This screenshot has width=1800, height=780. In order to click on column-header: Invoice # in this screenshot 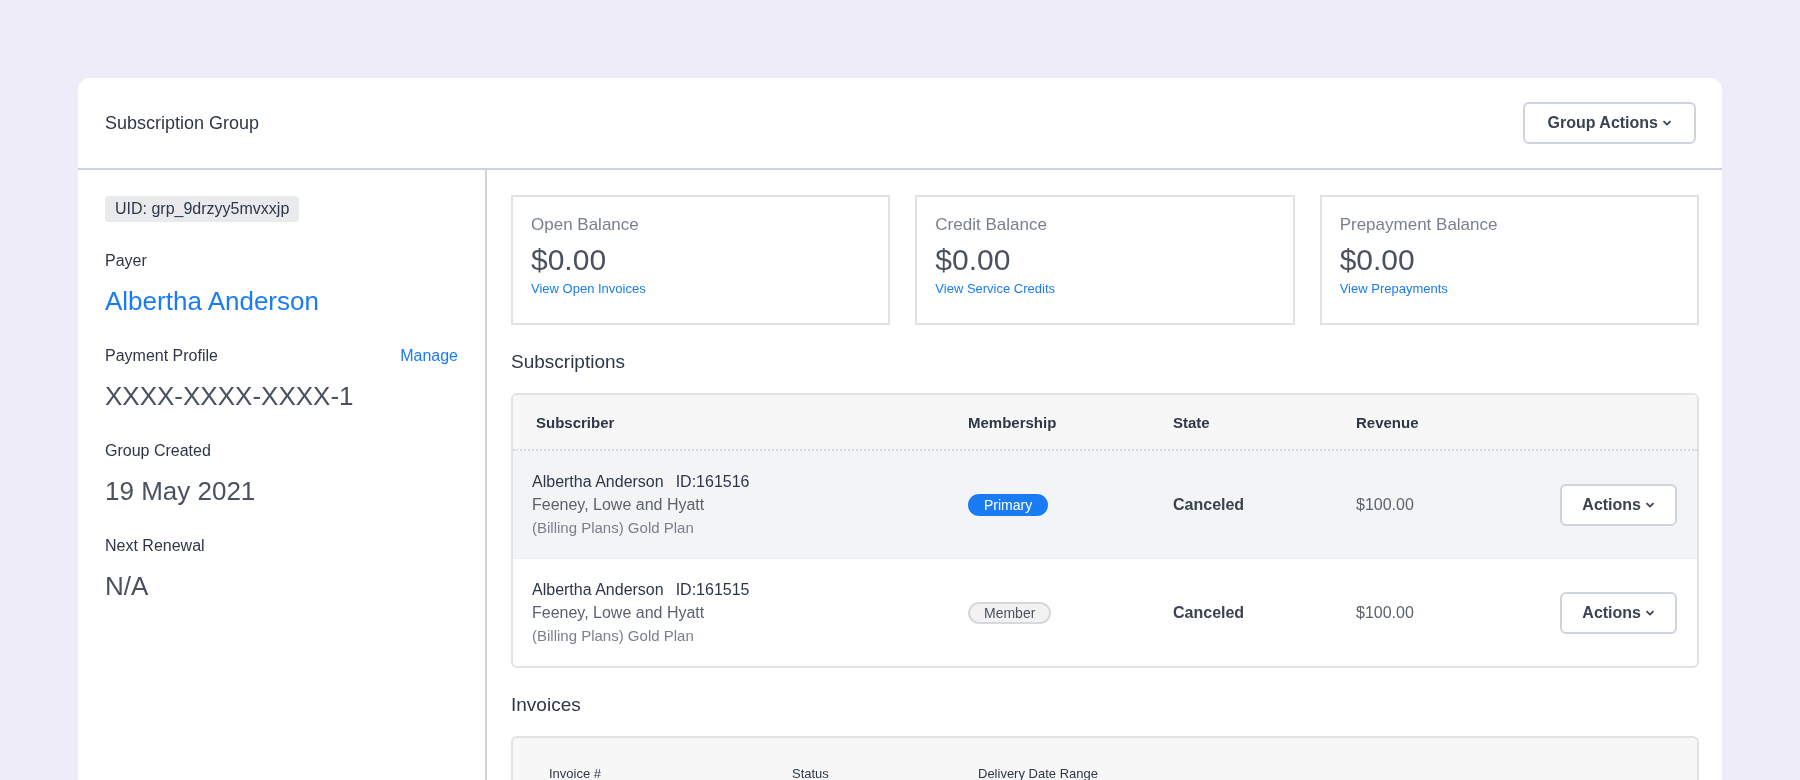, I will do `click(576, 773)`.